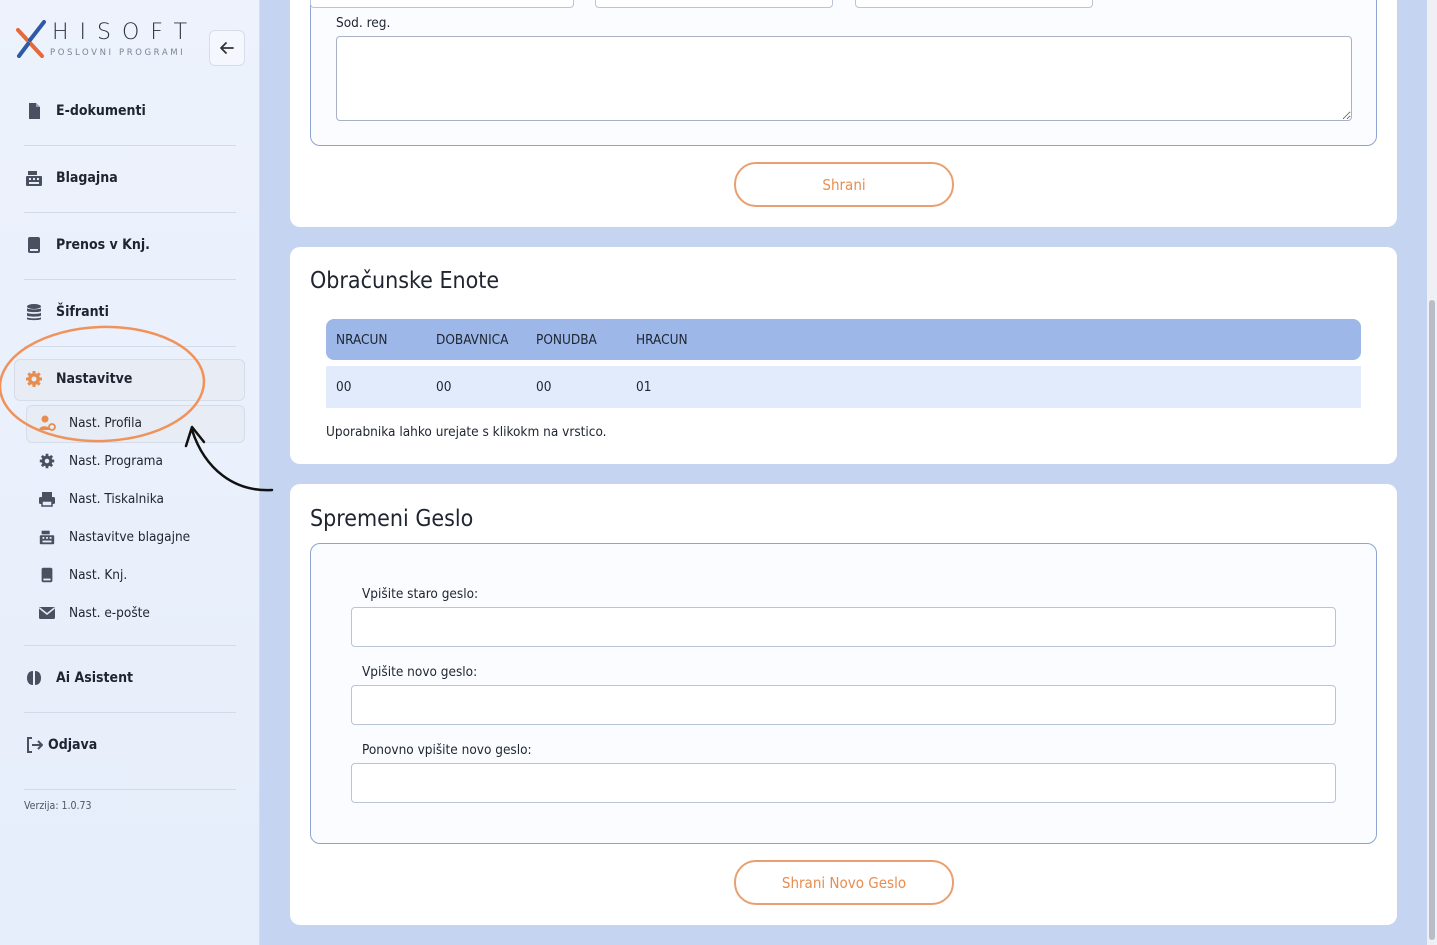 The image size is (1437, 945). Describe the element at coordinates (472, 339) in the screenshot. I see `column-header: DOBAVNICA` at that location.